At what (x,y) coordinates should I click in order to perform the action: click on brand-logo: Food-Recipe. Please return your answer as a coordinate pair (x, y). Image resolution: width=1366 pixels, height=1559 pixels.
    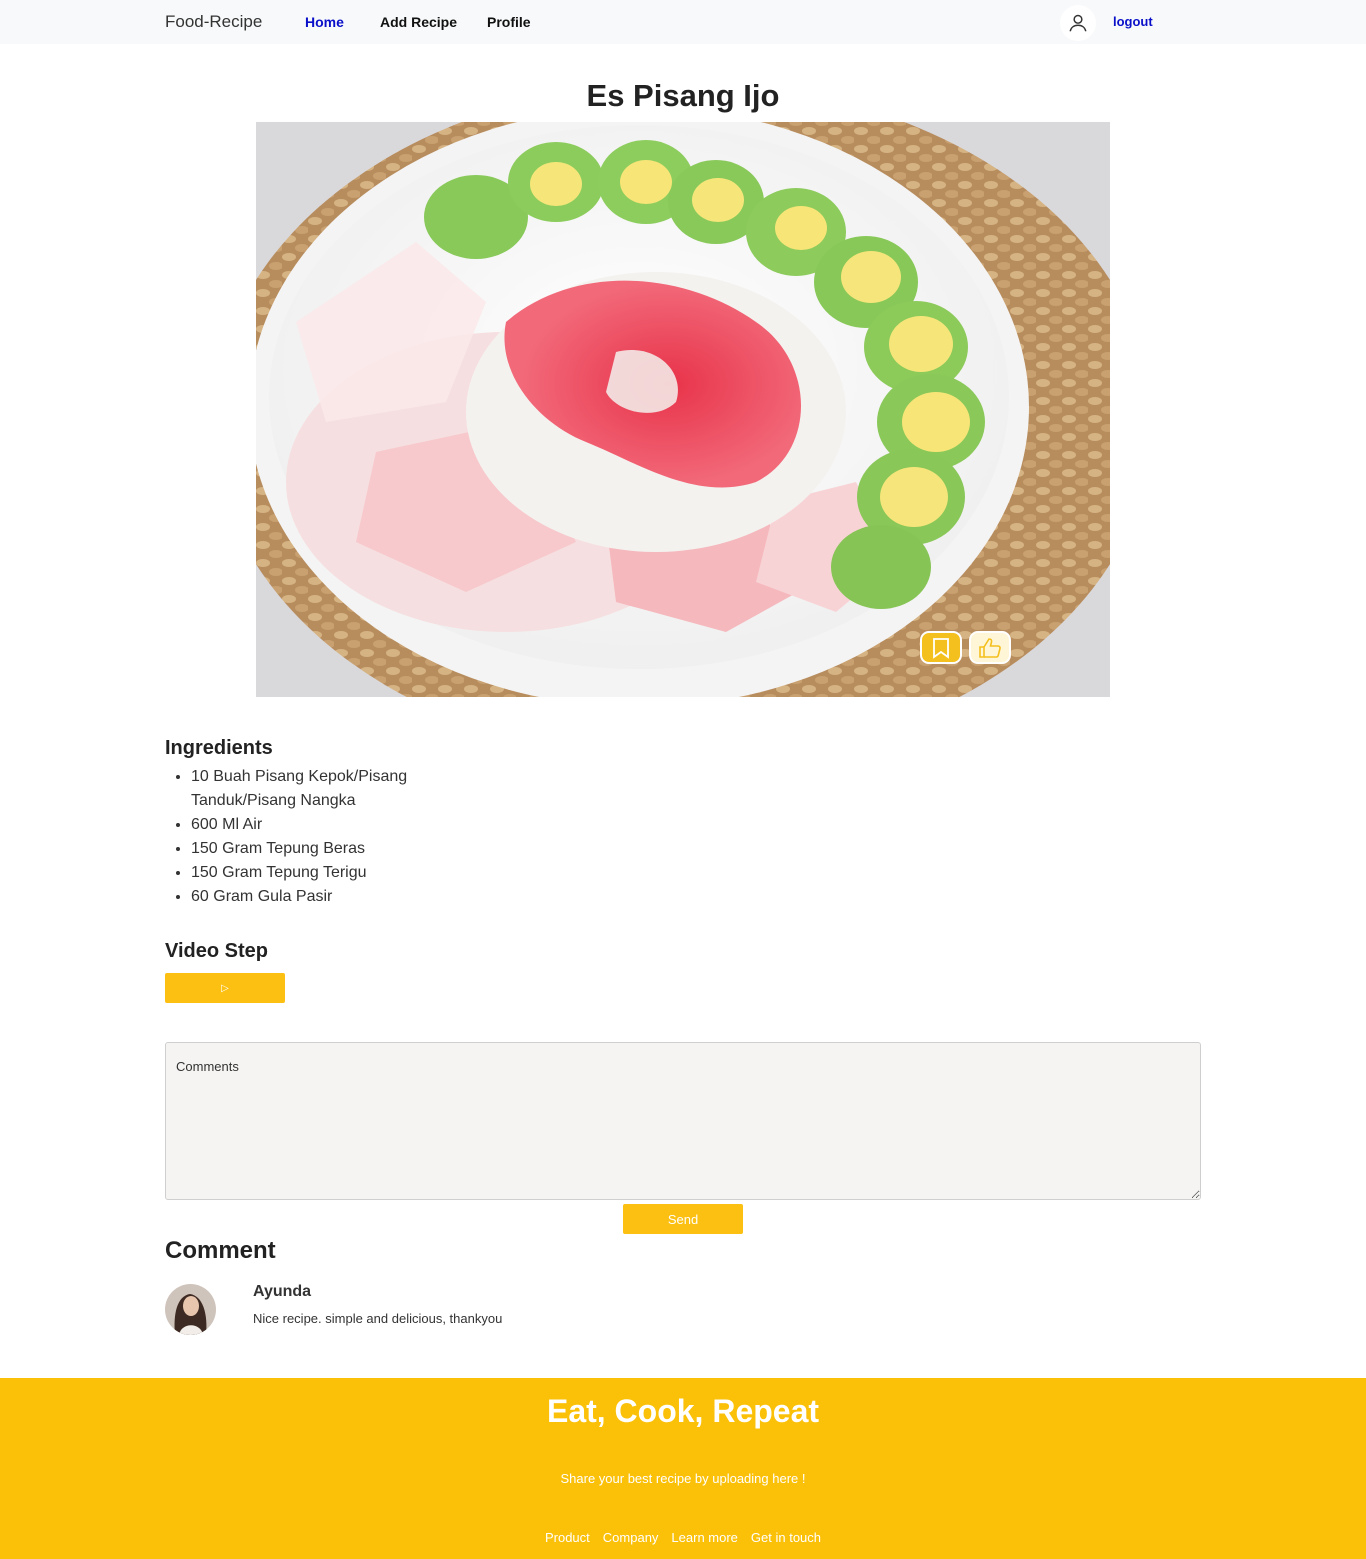
    Looking at the image, I should click on (213, 22).